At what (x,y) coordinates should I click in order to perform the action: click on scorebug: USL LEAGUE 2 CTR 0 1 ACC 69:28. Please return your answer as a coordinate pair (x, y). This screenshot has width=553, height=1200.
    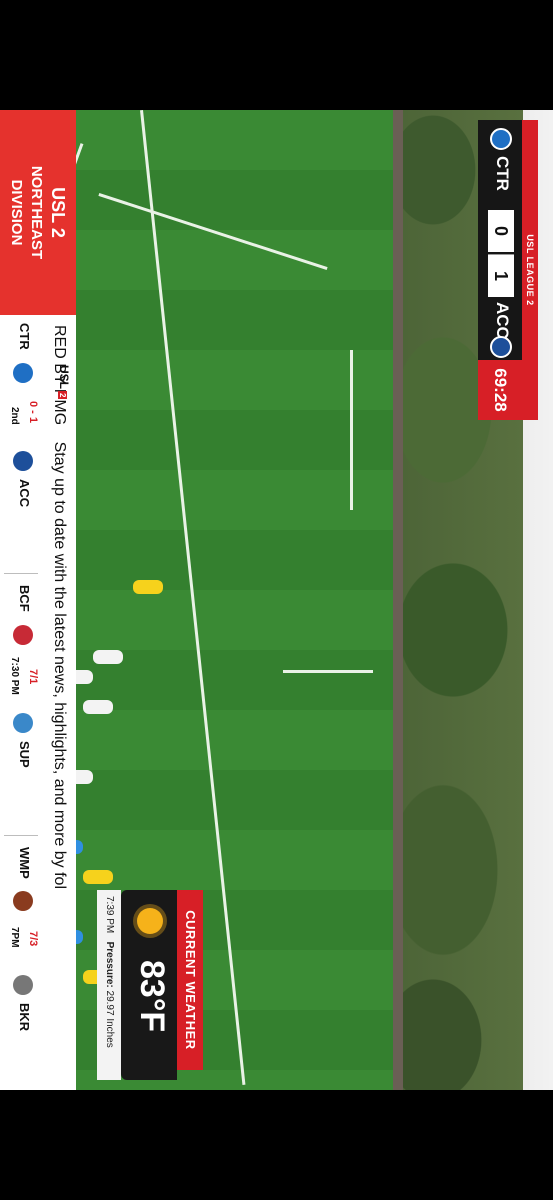
    Looking at the image, I should click on (501, 270).